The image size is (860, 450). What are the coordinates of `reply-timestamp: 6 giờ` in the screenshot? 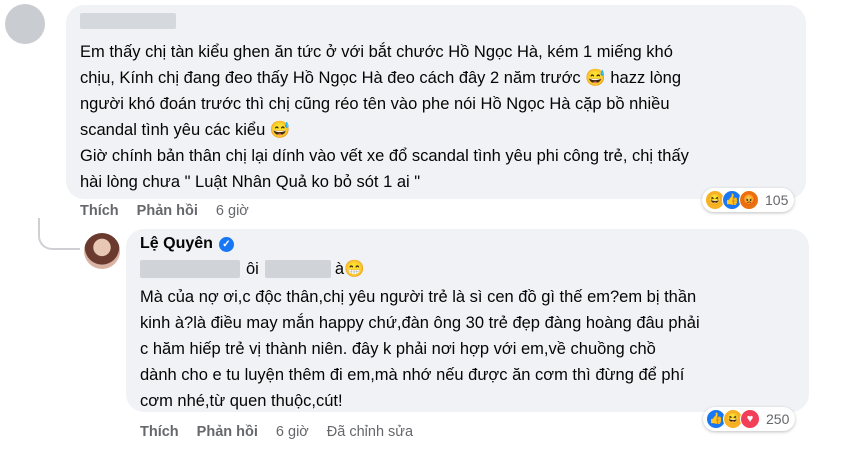 It's located at (292, 432).